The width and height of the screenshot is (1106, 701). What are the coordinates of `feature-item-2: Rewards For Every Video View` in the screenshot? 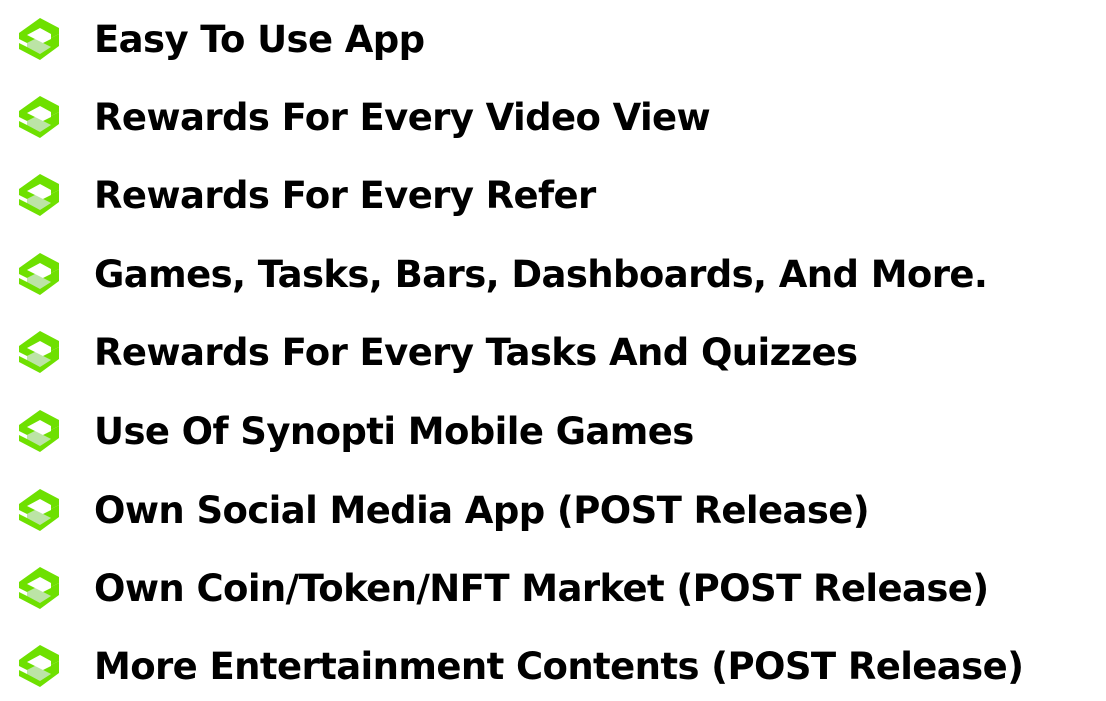 It's located at (553, 118).